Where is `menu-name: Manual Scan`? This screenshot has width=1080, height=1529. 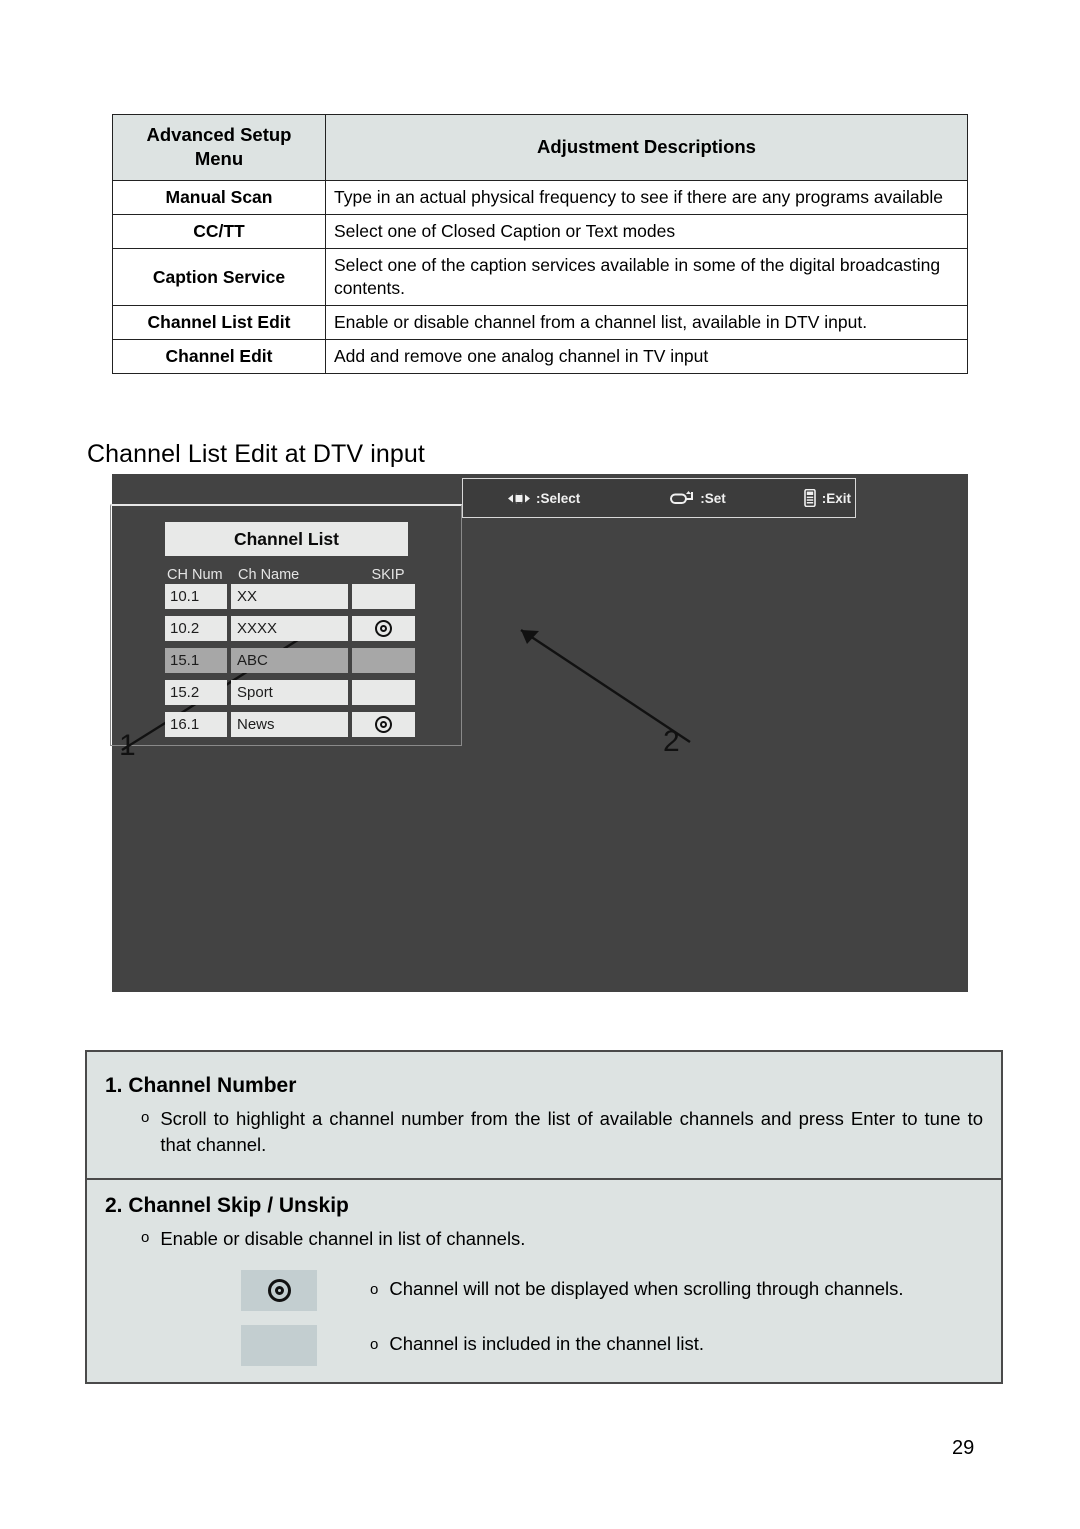
menu-name: Manual Scan is located at coordinates (219, 197).